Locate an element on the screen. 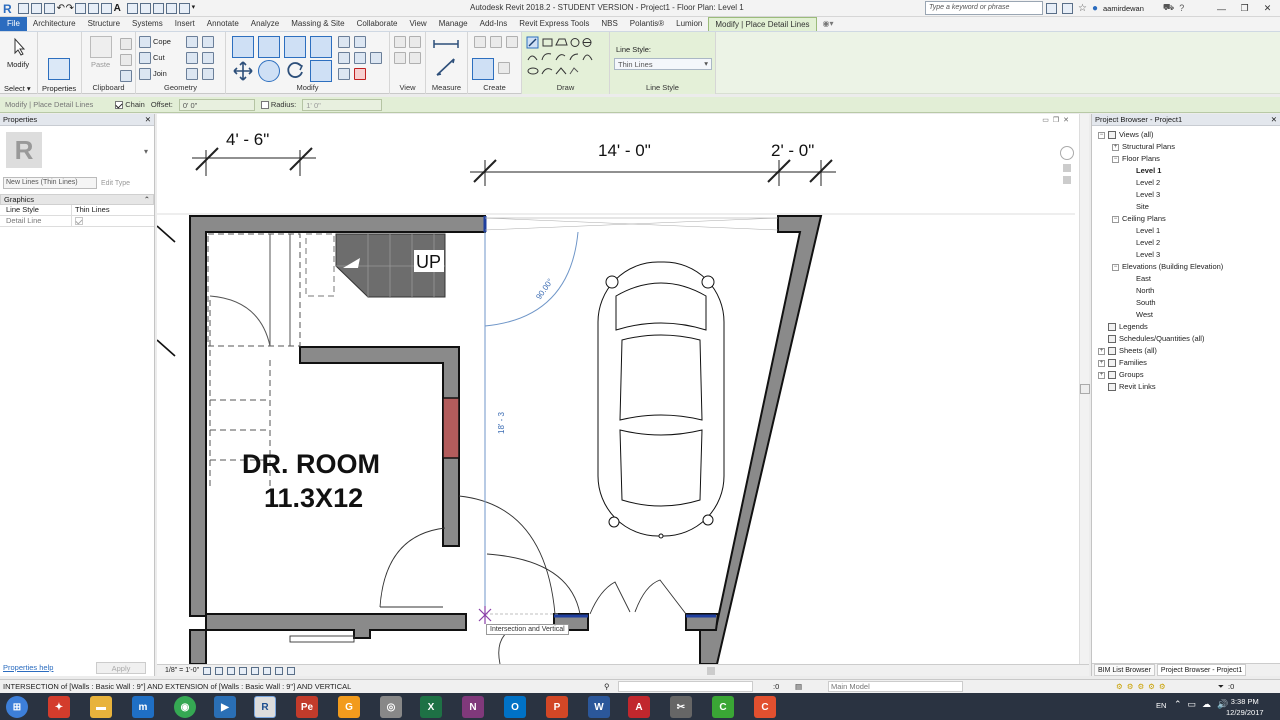  align-icon is located at coordinates (243, 47).